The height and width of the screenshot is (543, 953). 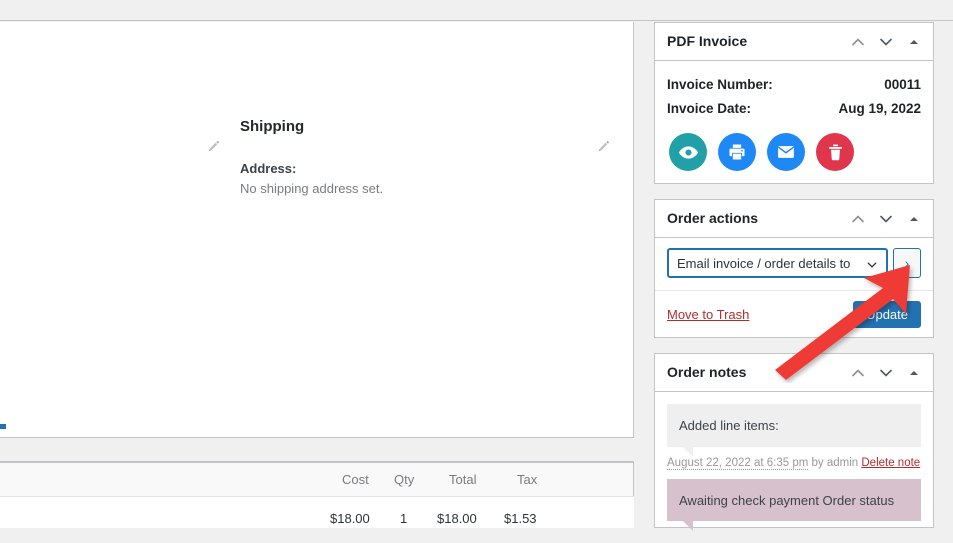 What do you see at coordinates (794, 42) in the screenshot?
I see `pdf-invoice-header: PDF Invoice` at bounding box center [794, 42].